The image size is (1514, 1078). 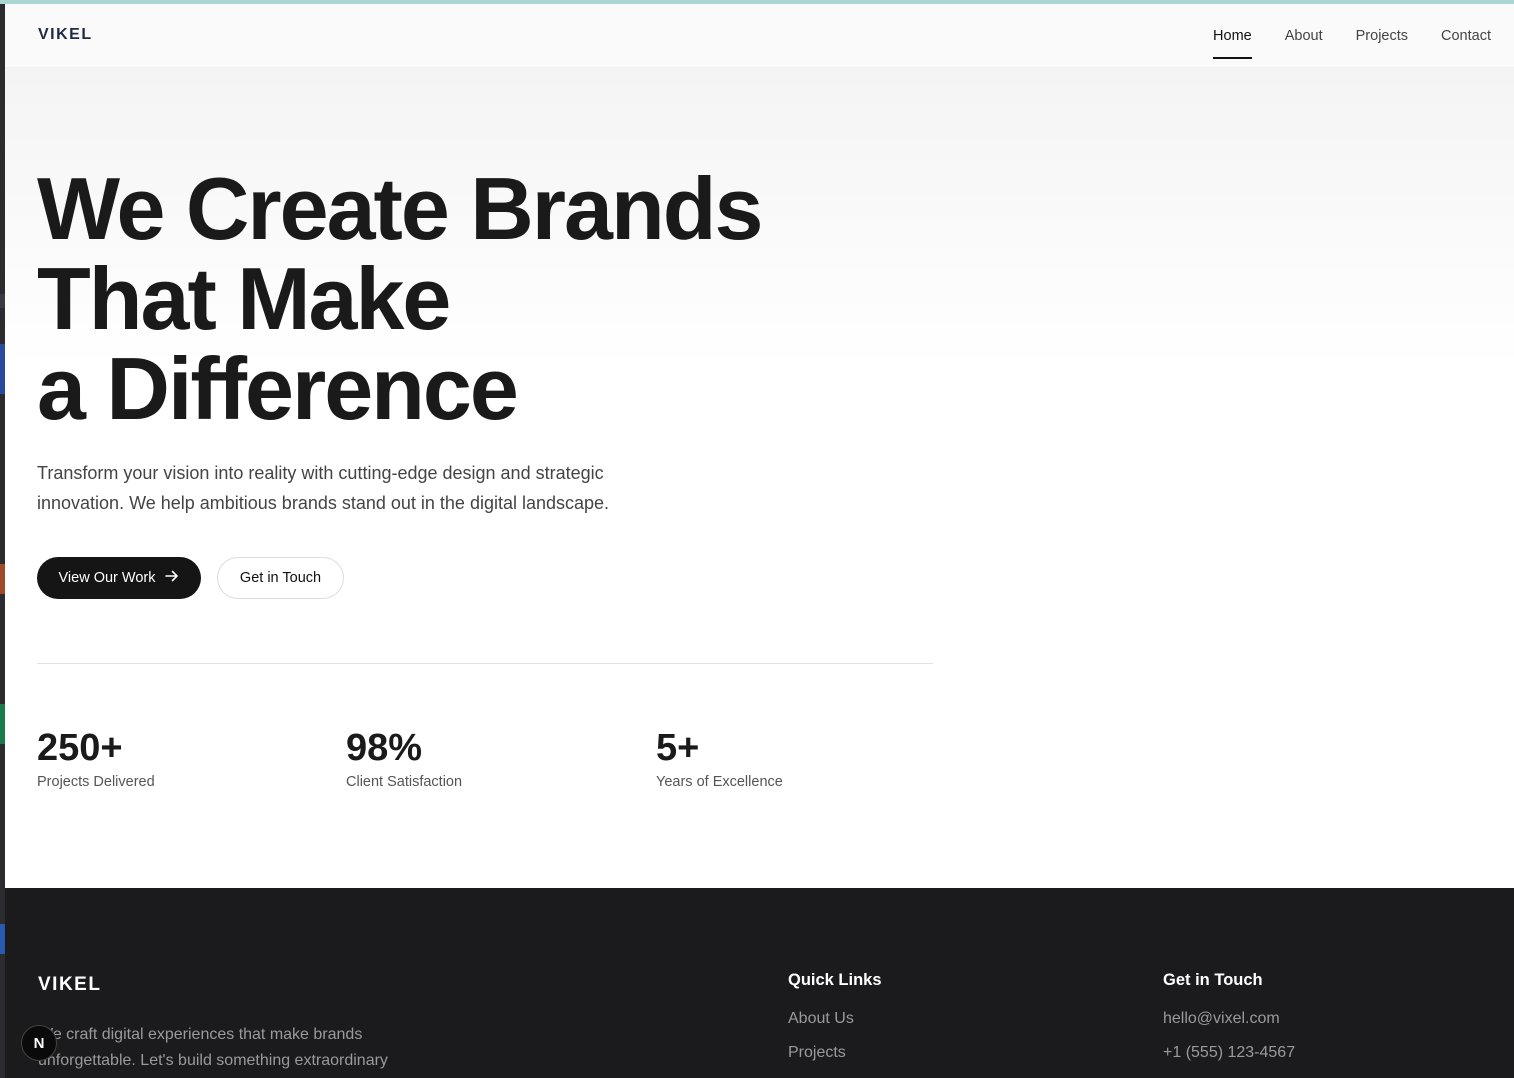 I want to click on footer-quick-links: Quick Links About Us Projects, so click(x=835, y=1024).